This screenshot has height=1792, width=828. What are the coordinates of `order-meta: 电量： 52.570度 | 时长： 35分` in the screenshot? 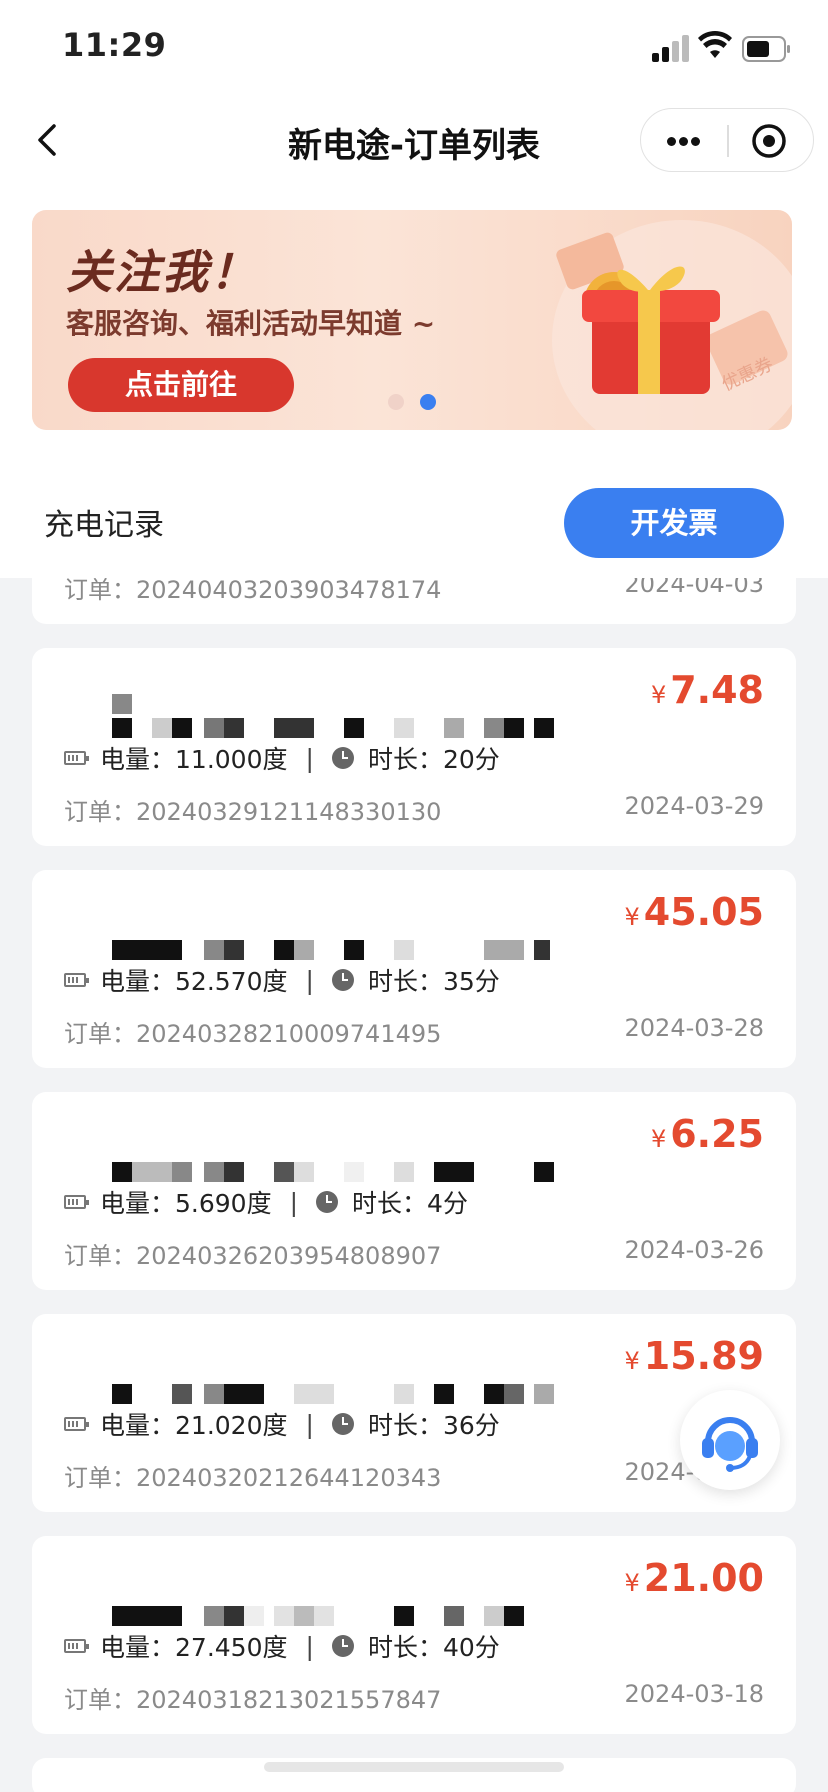 It's located at (282, 980).